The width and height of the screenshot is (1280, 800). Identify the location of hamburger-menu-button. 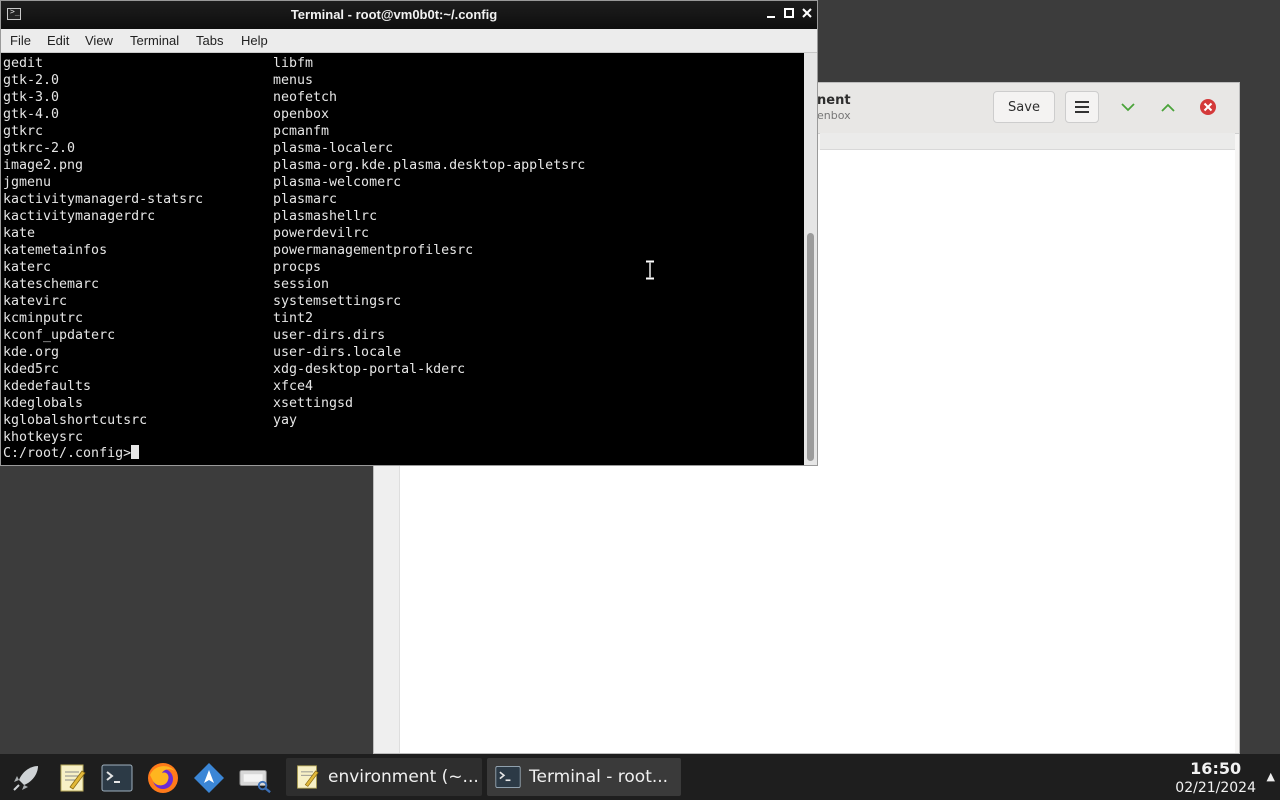
(1082, 107).